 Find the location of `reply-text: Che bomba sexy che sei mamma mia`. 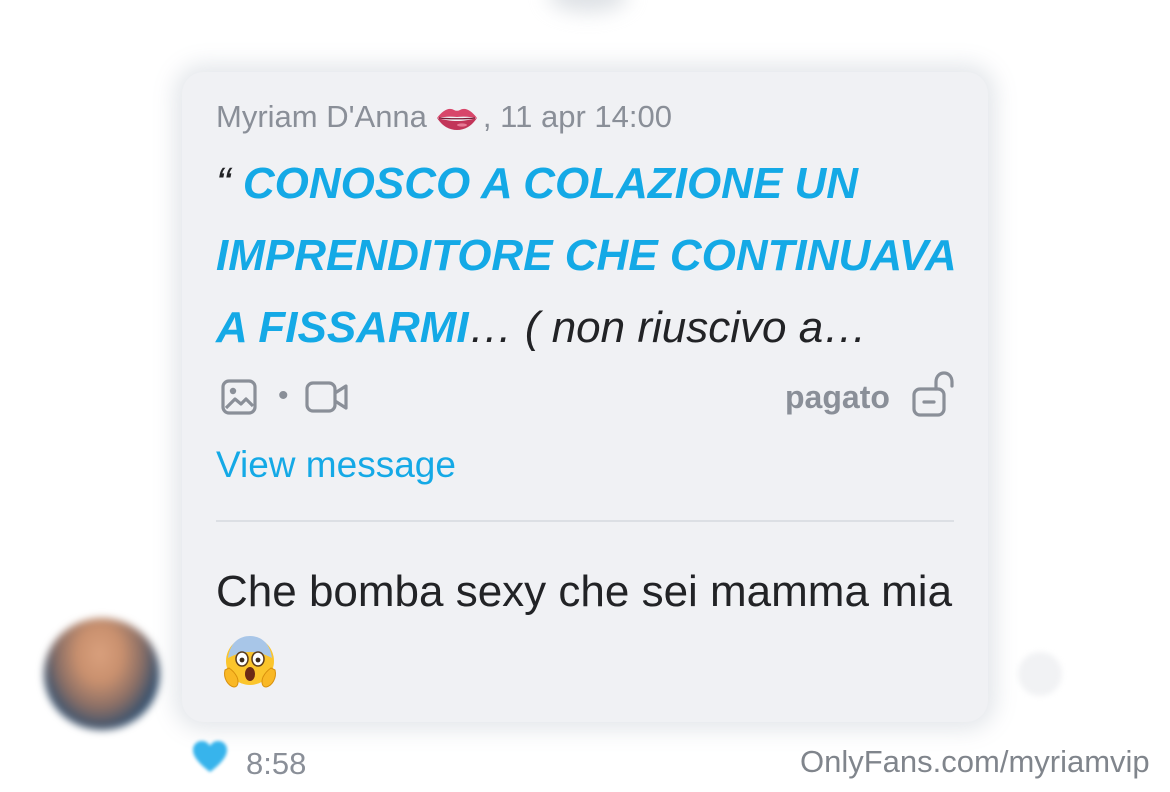

reply-text: Che bomba sexy che sei mamma mia is located at coordinates (584, 591).